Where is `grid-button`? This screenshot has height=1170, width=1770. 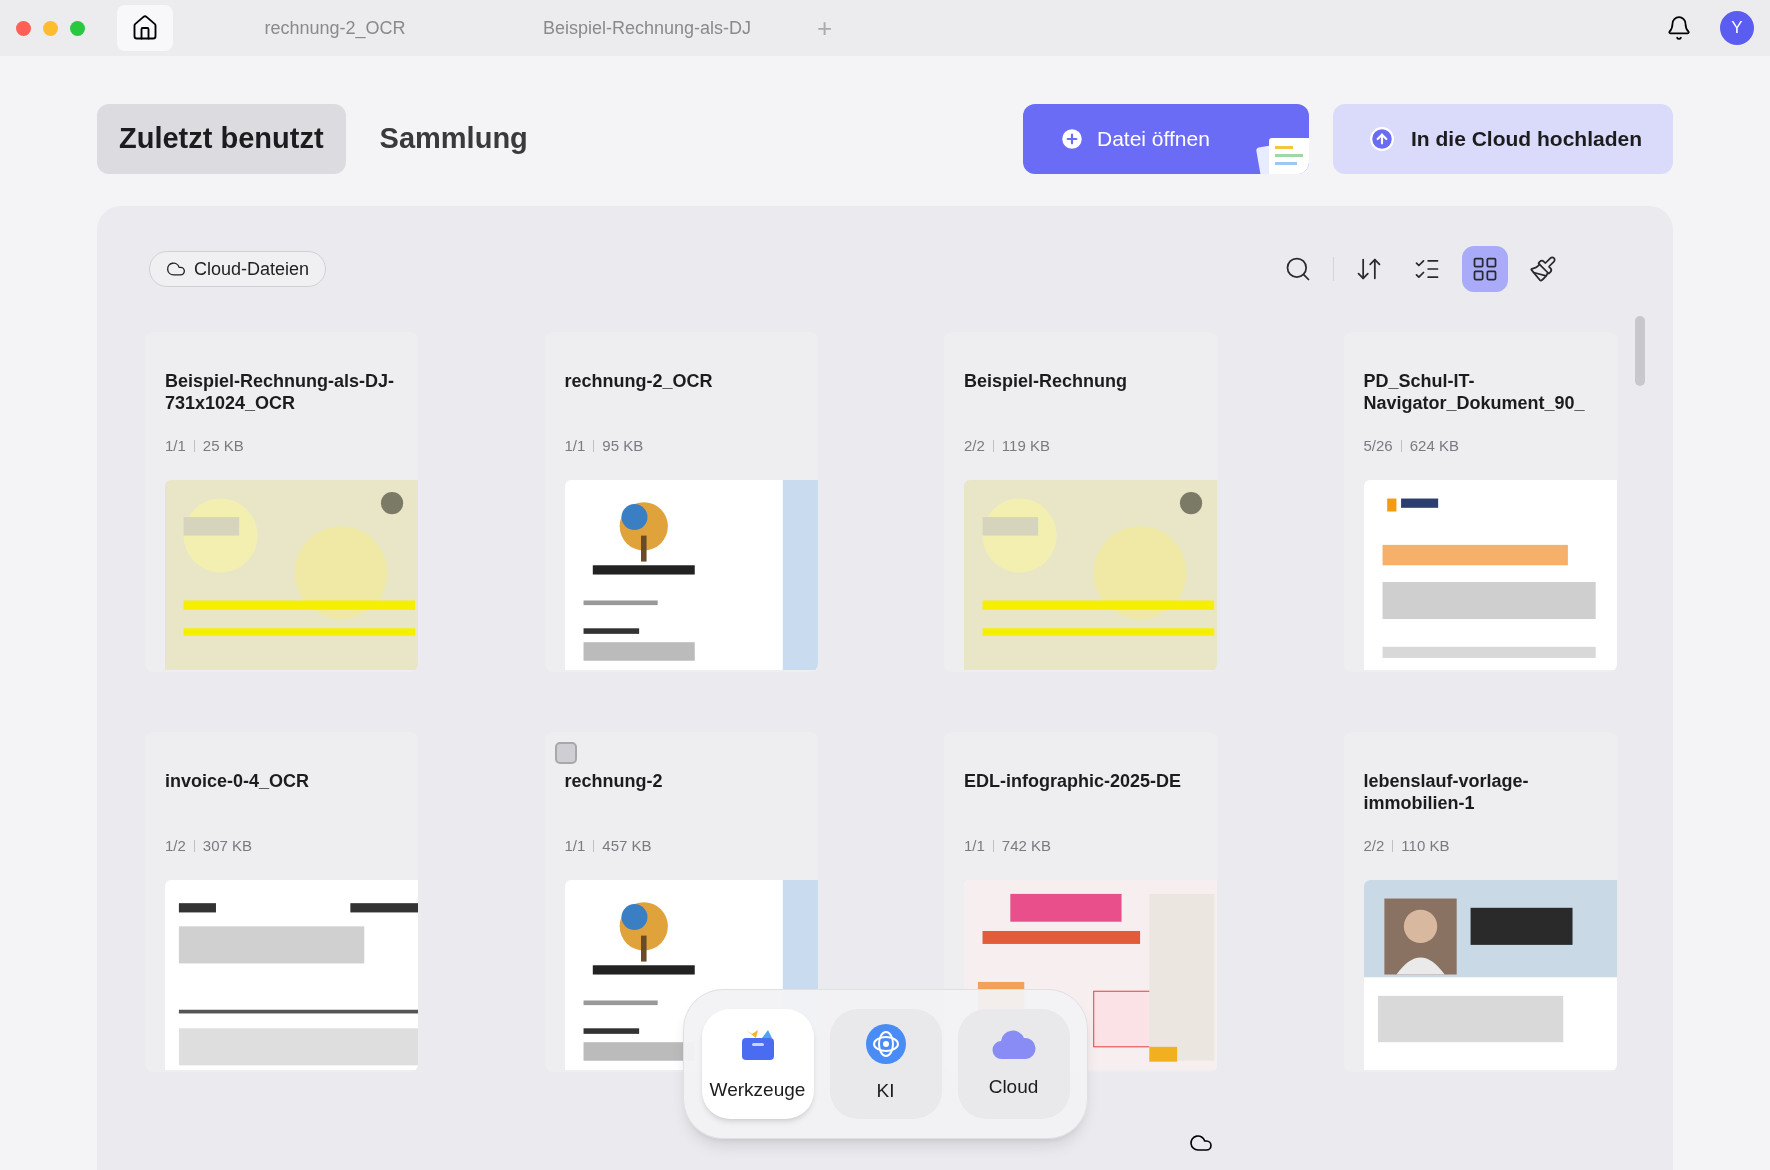
grid-button is located at coordinates (1485, 269).